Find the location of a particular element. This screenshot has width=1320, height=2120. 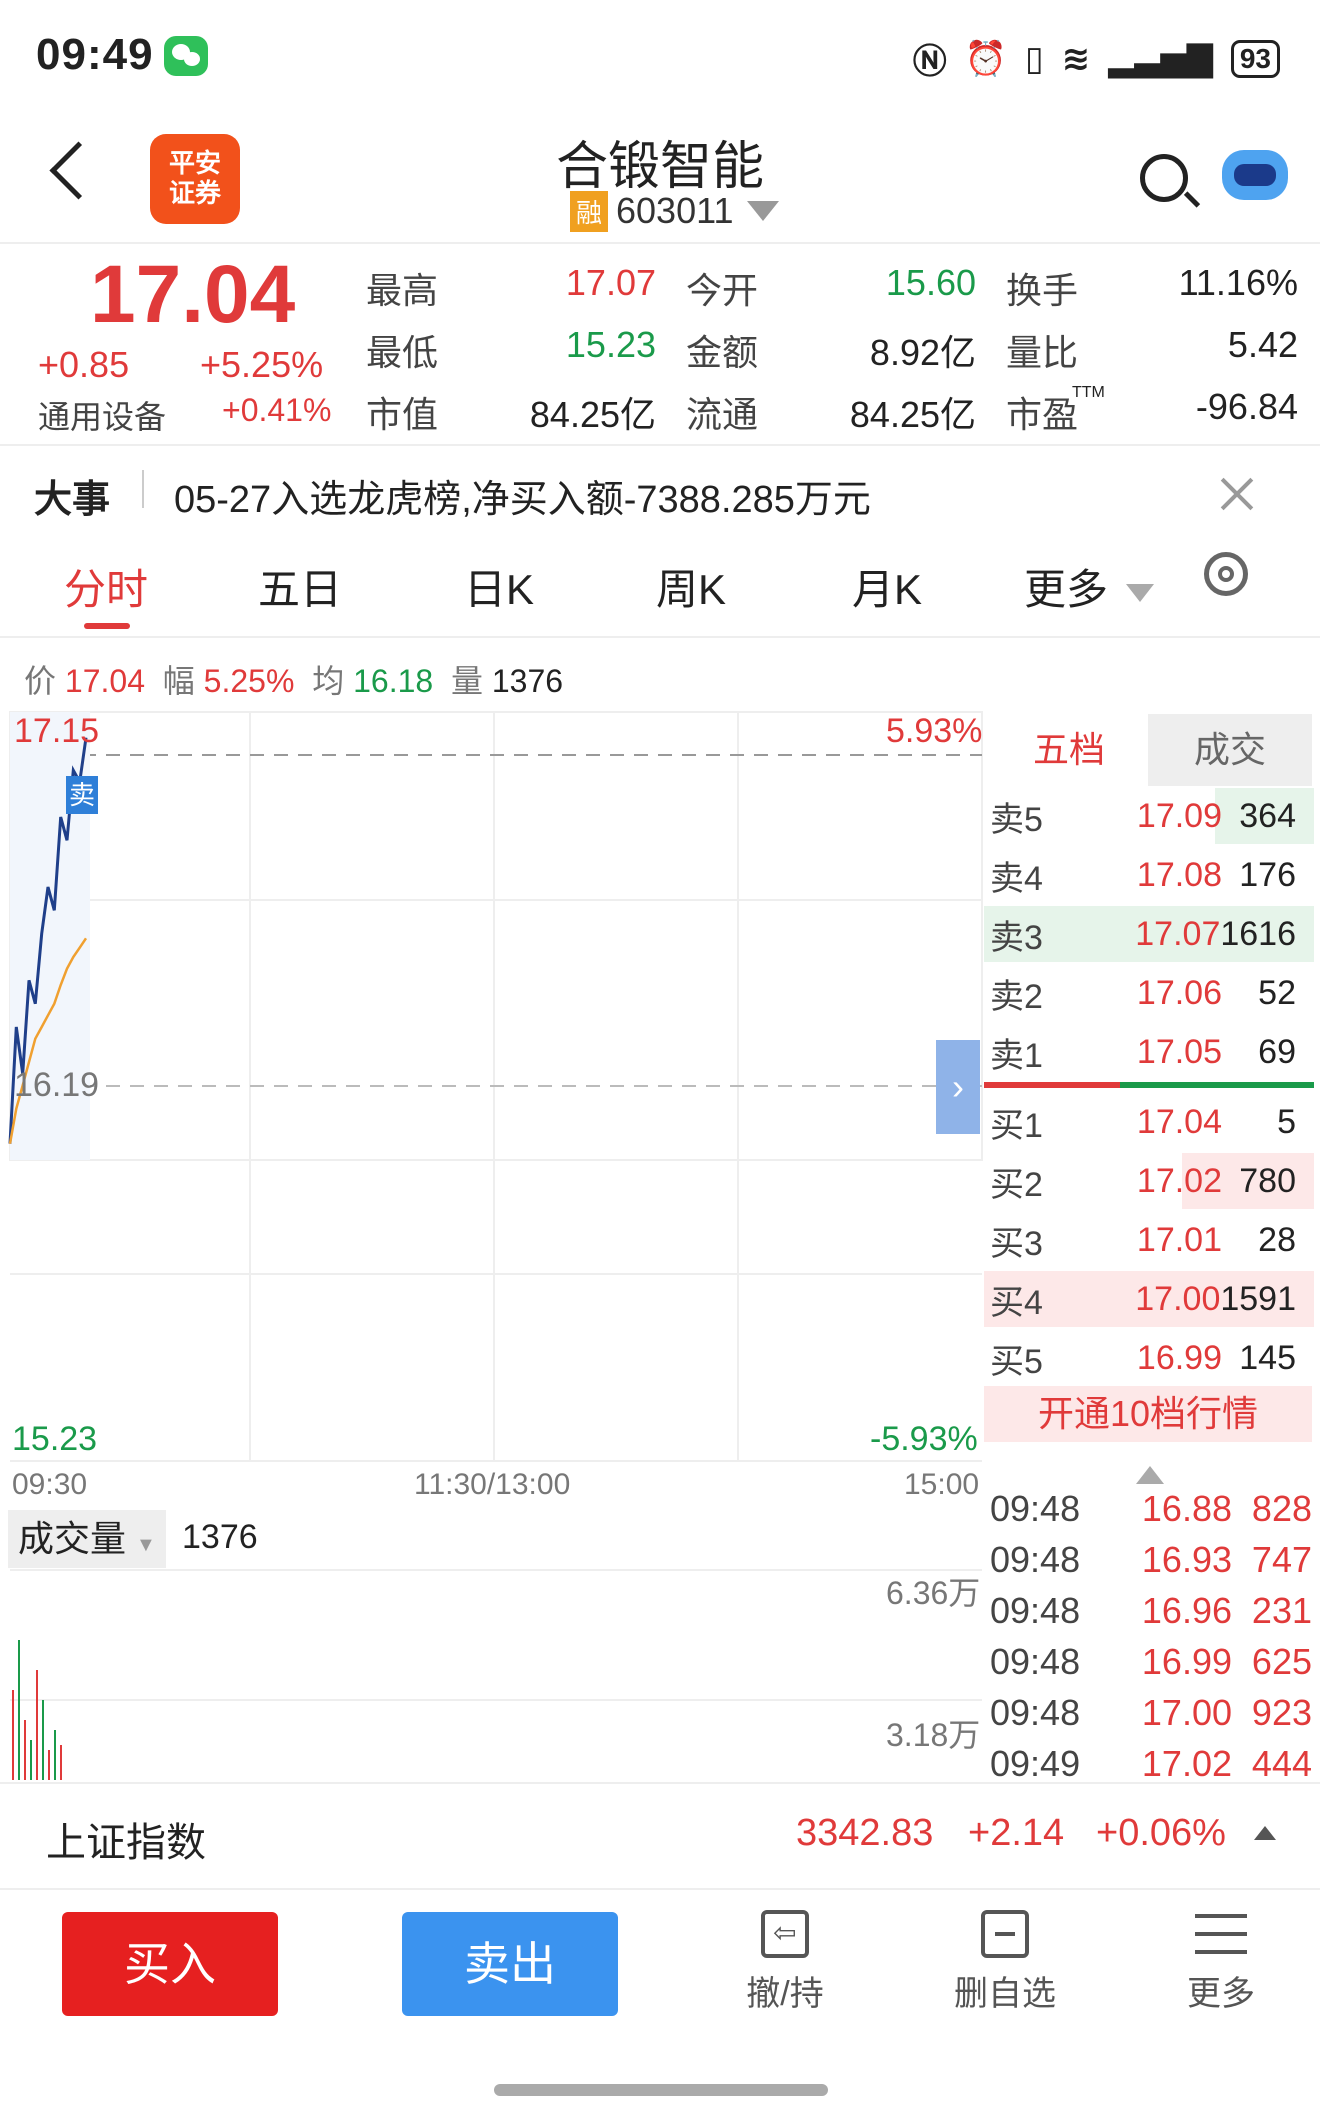

info-price: 17.04 is located at coordinates (104, 681).